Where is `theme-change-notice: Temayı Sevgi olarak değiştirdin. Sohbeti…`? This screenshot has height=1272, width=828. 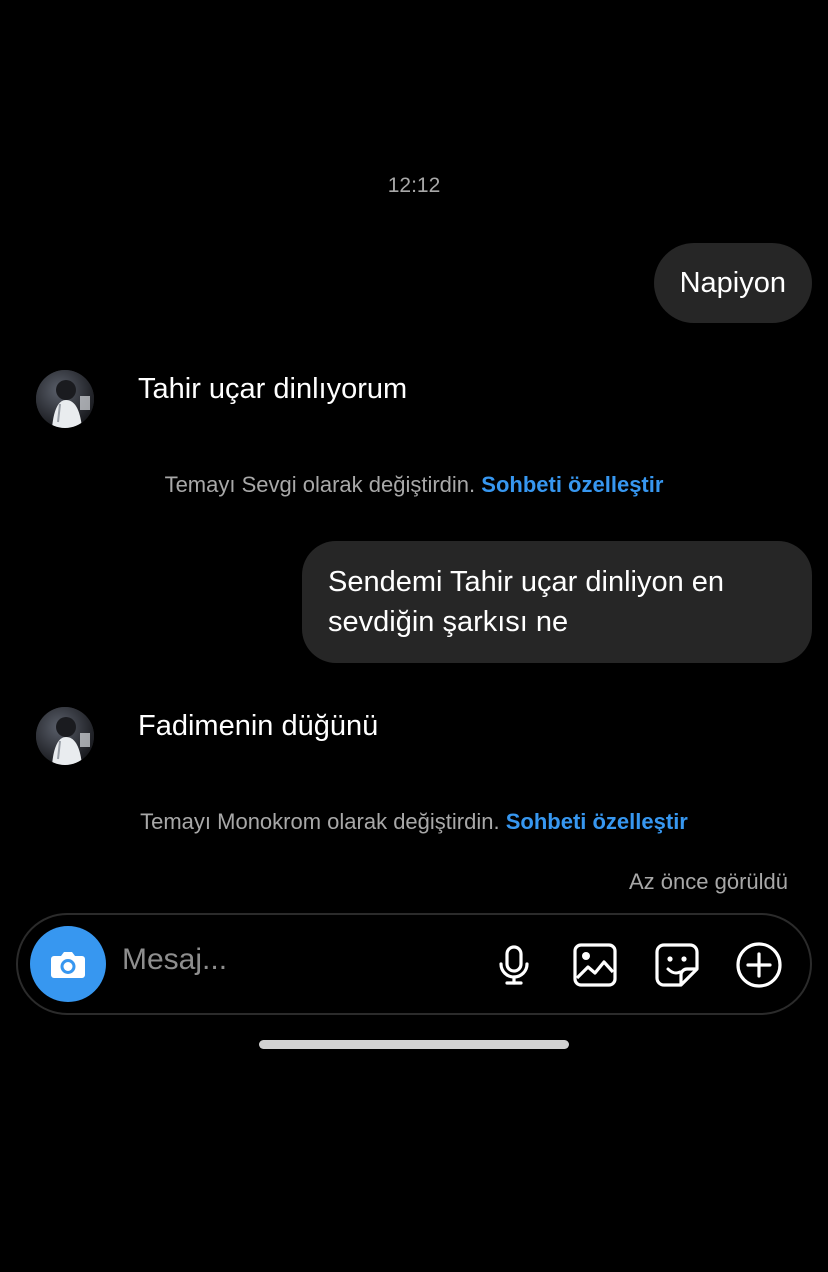
theme-change-notice: Temayı Sevgi olarak değiştirdin. Sohbeti… is located at coordinates (414, 485).